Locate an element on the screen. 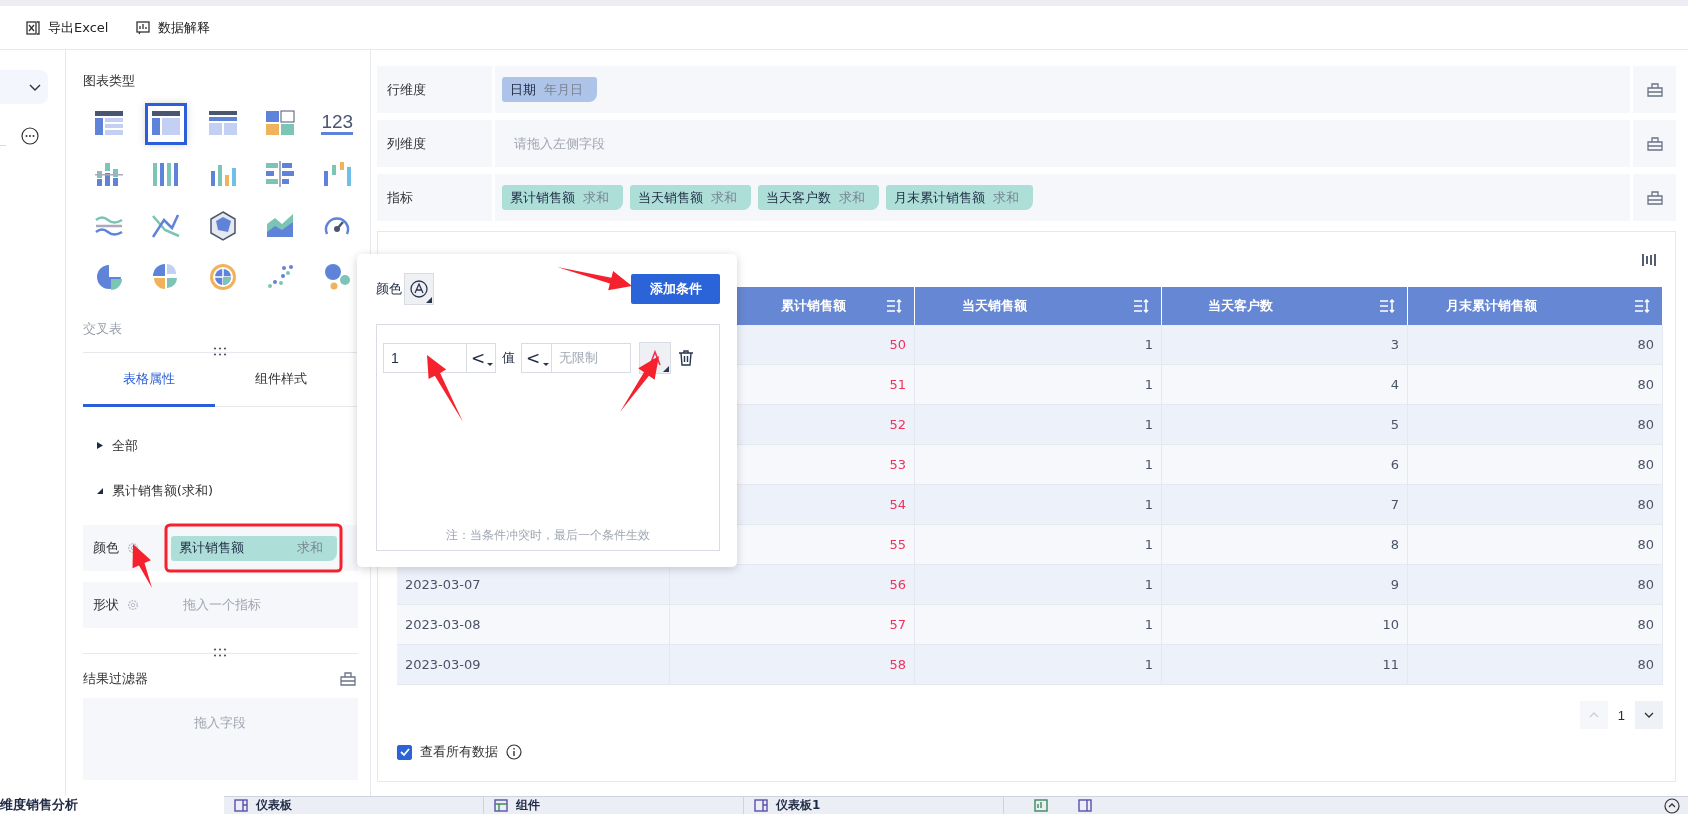  more-icon is located at coordinates (30, 136).